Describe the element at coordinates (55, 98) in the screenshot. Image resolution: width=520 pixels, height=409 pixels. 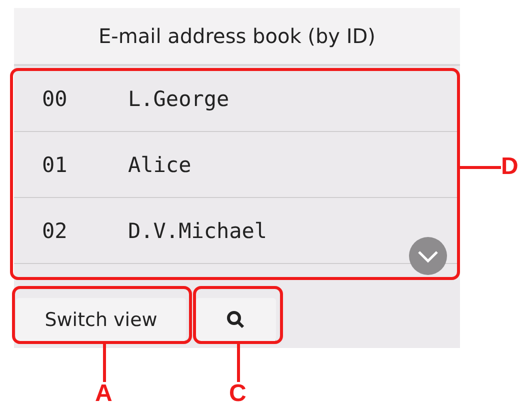
I see `entry-id: 00` at that location.